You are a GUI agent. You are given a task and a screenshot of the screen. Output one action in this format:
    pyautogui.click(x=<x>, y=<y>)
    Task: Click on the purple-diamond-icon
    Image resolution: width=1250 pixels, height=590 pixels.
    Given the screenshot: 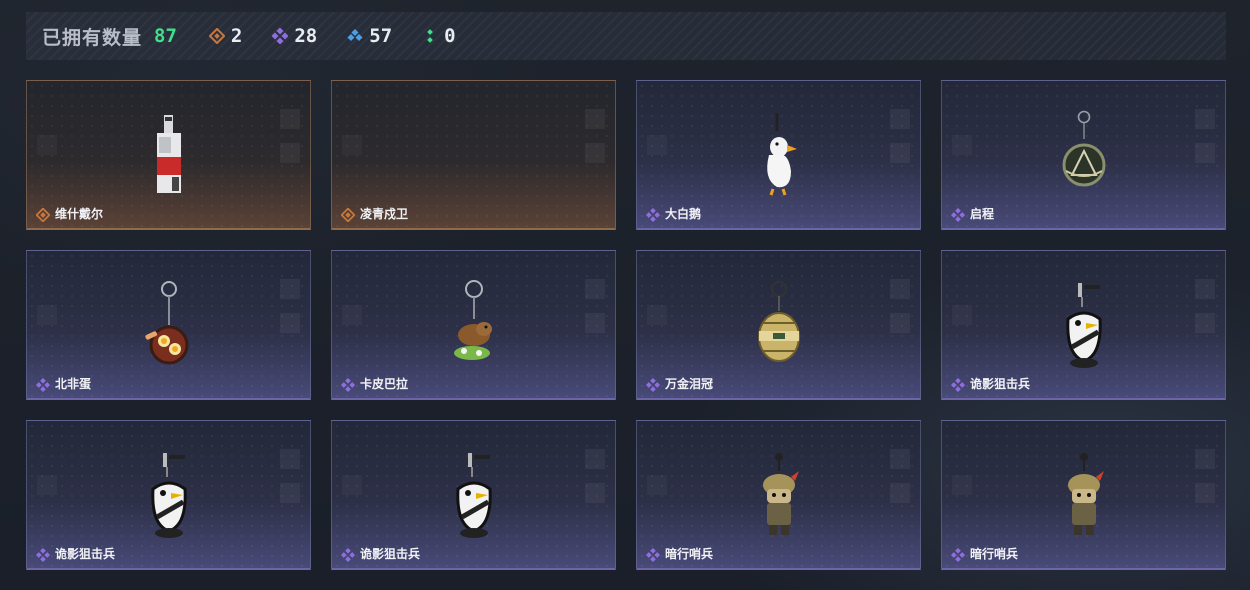 What is the action you would take?
    pyautogui.click(x=280, y=36)
    